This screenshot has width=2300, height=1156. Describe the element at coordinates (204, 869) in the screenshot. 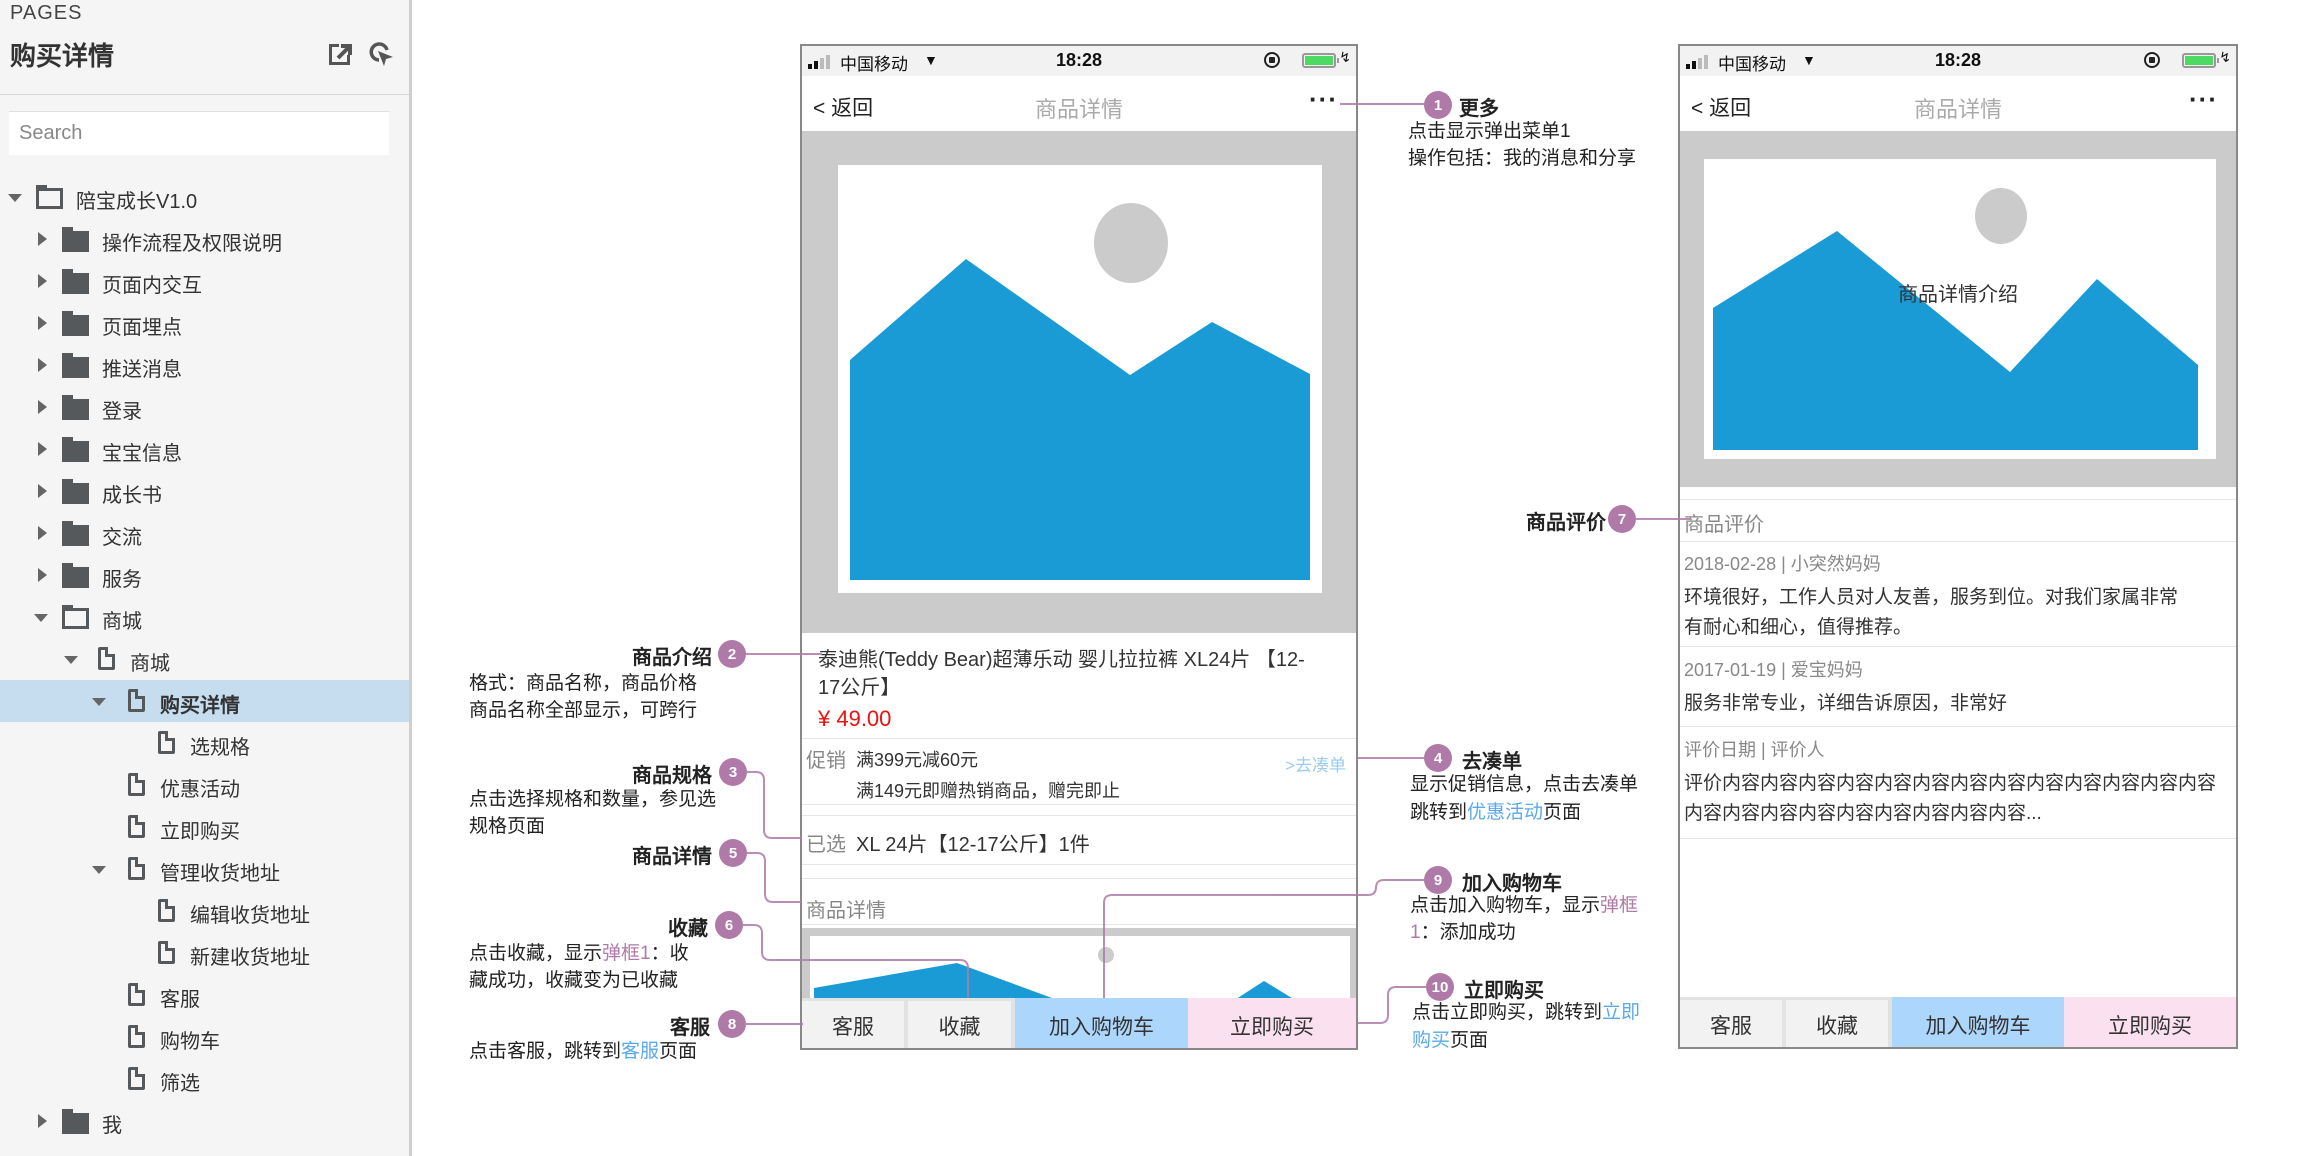

I see `tree-item: 管理收货地址` at that location.